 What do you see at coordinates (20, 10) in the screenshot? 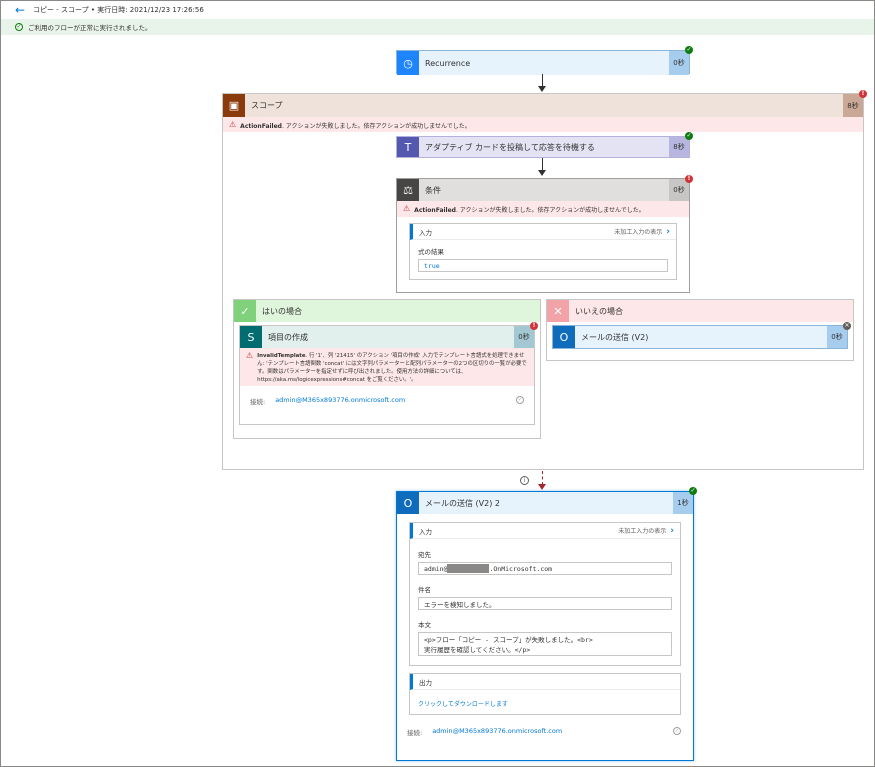
I see `back-arrow-icon: ←` at bounding box center [20, 10].